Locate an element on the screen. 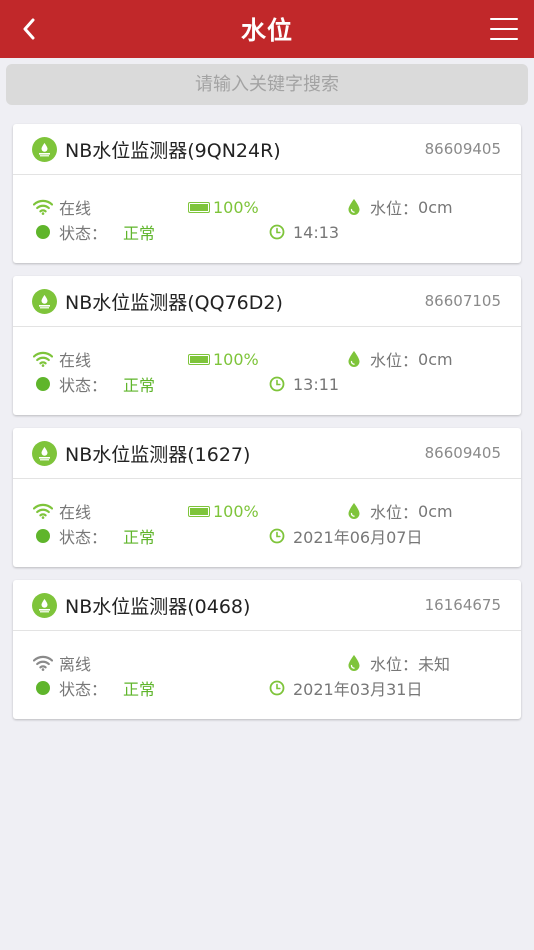 The height and width of the screenshot is (950, 534). device-info-row: 状态： 正常 2021年06月07日 is located at coordinates (267, 536).